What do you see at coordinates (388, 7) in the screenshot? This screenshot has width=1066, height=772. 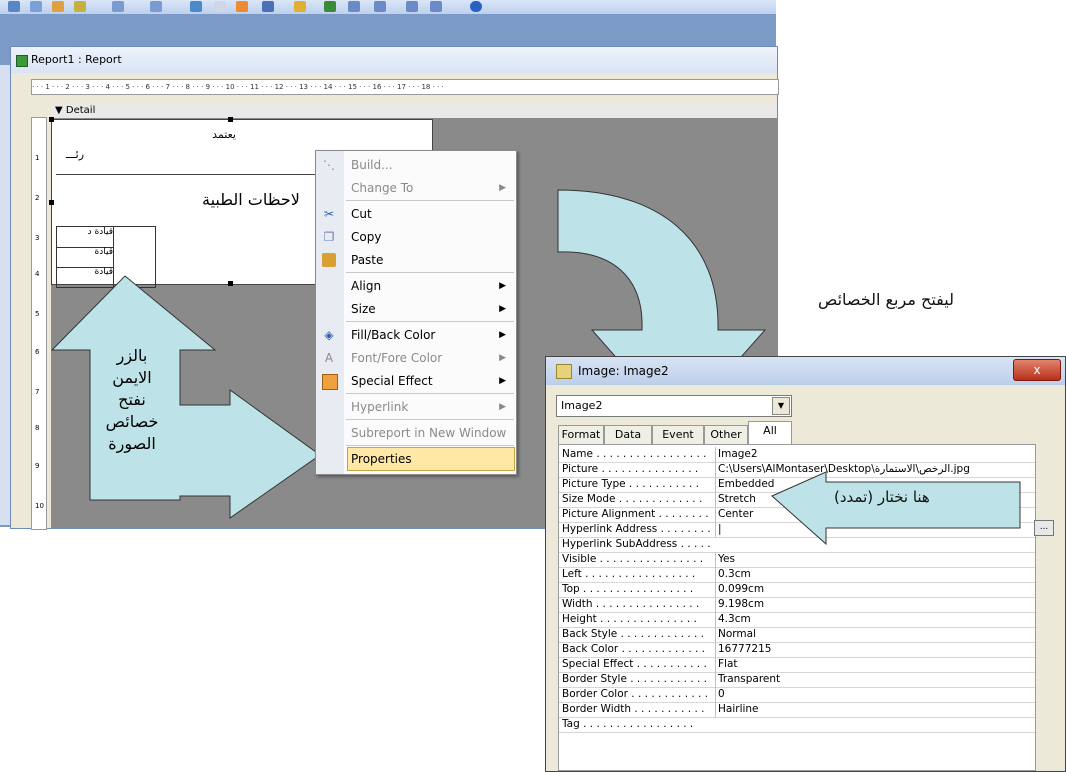 I see `access-toolbar` at bounding box center [388, 7].